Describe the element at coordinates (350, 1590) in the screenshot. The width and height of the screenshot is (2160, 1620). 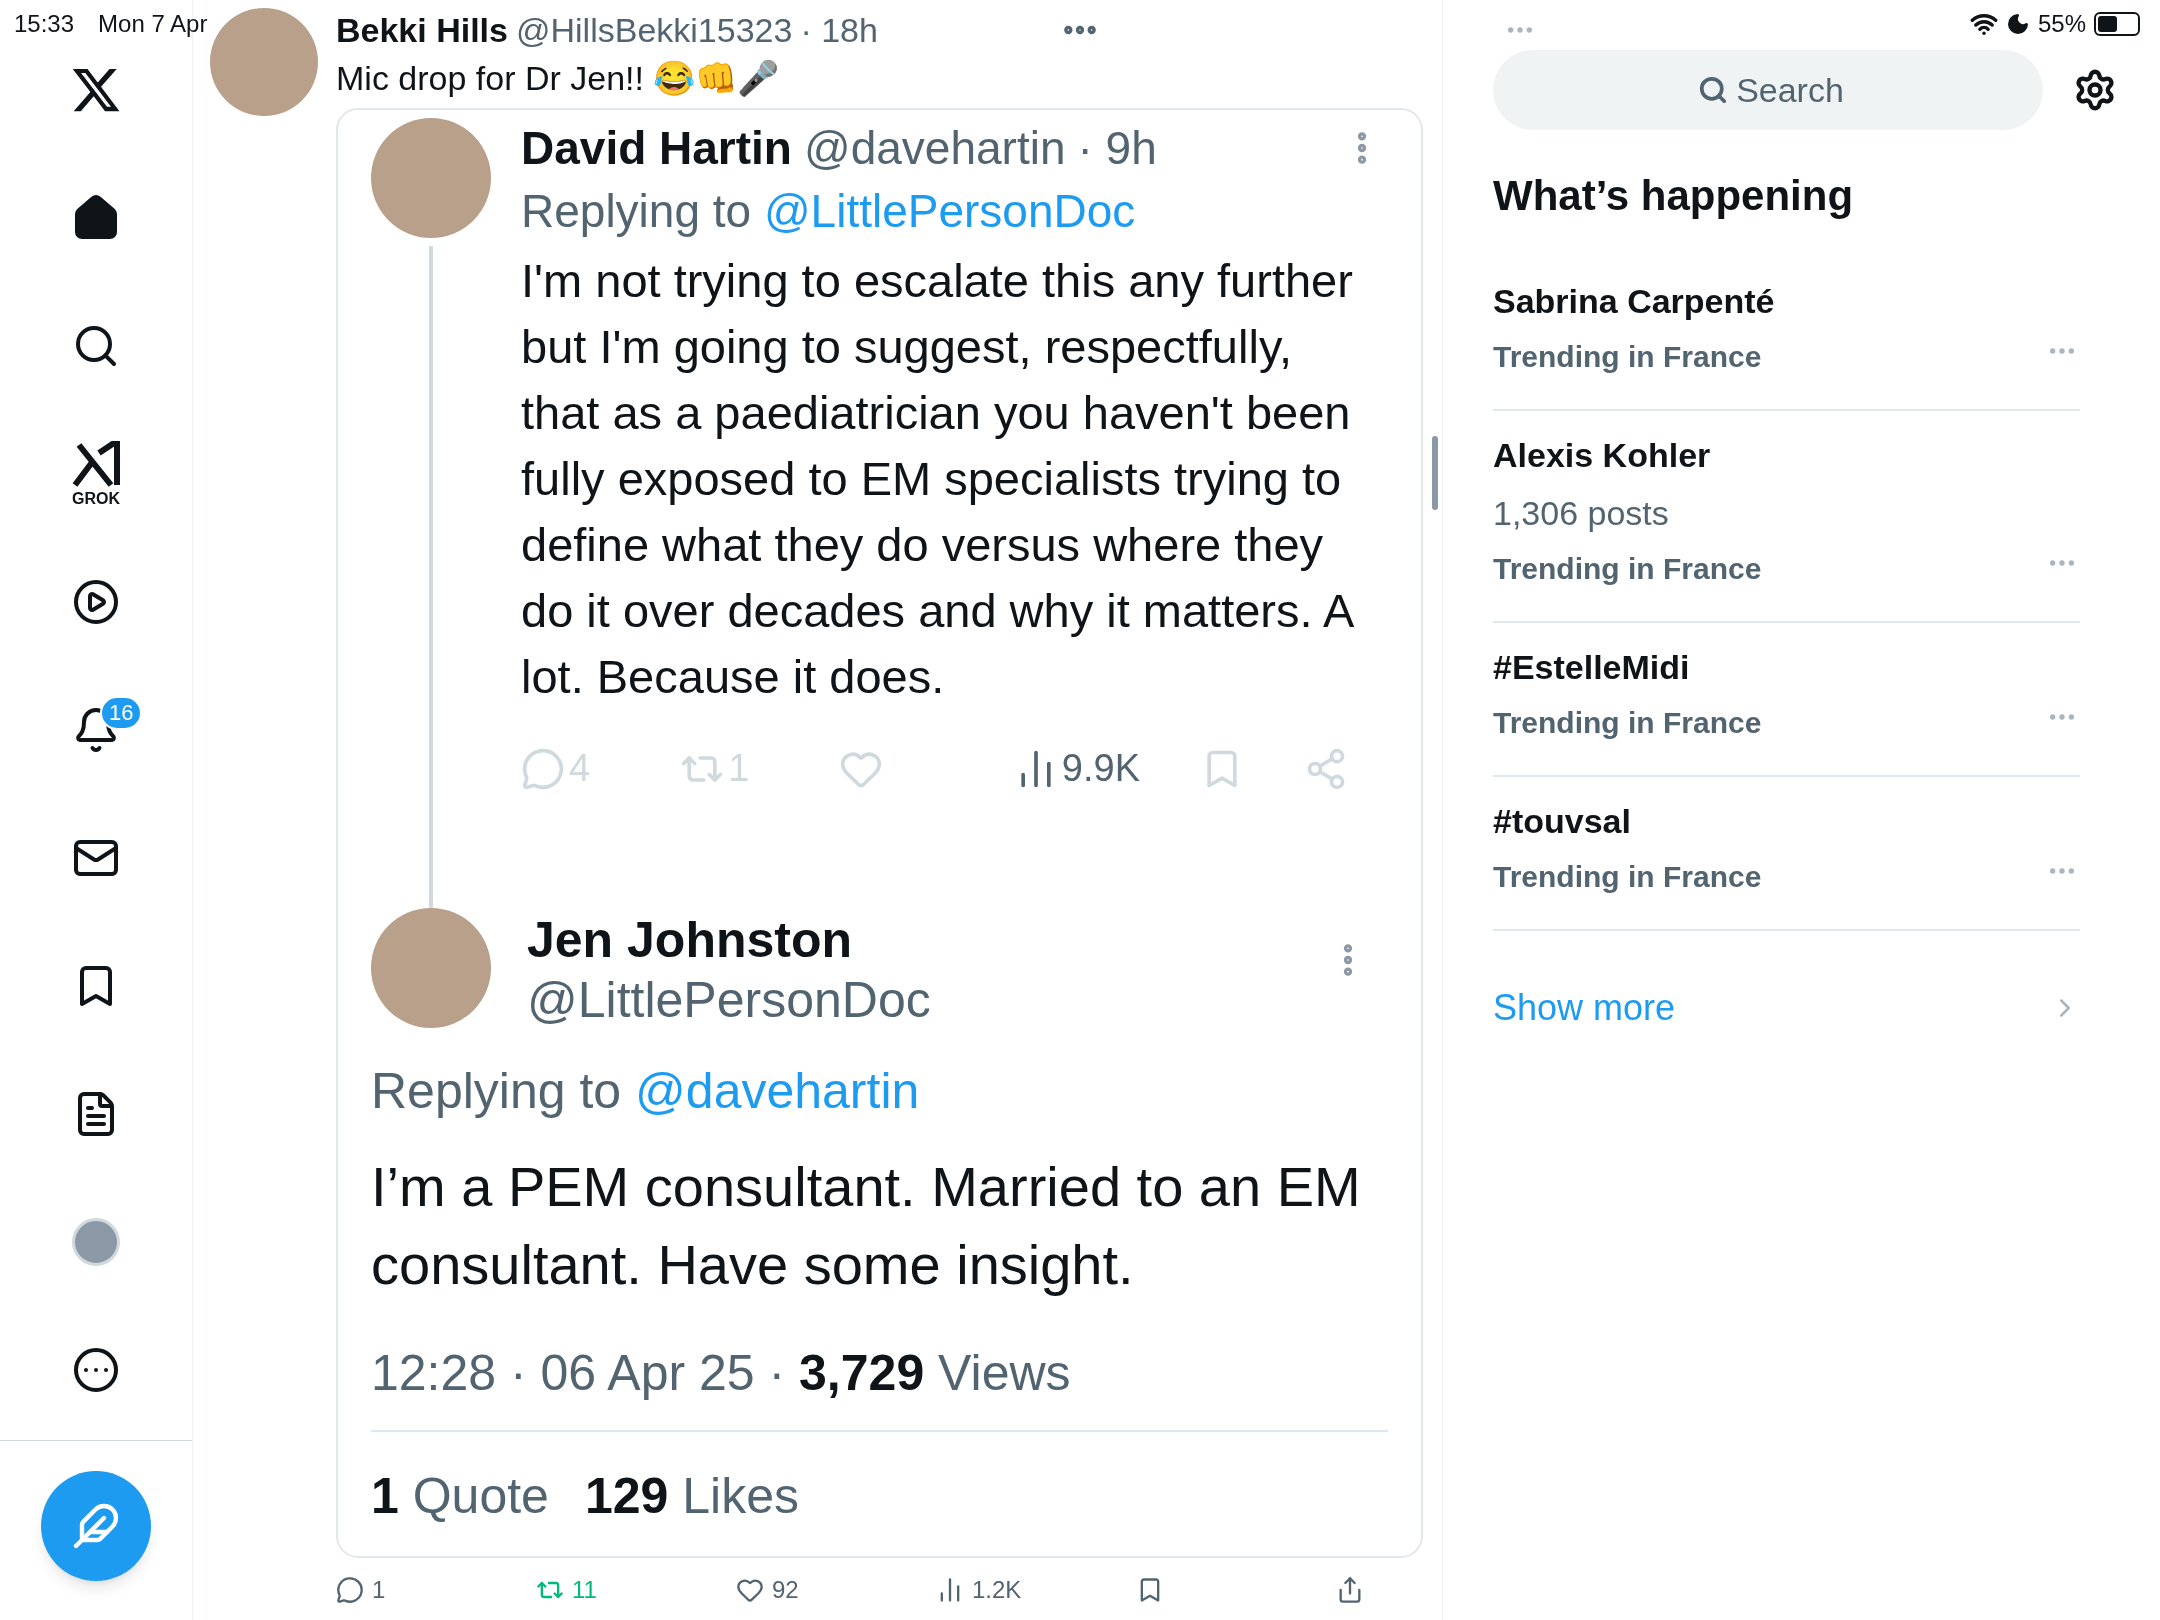
I see `reply-icon` at that location.